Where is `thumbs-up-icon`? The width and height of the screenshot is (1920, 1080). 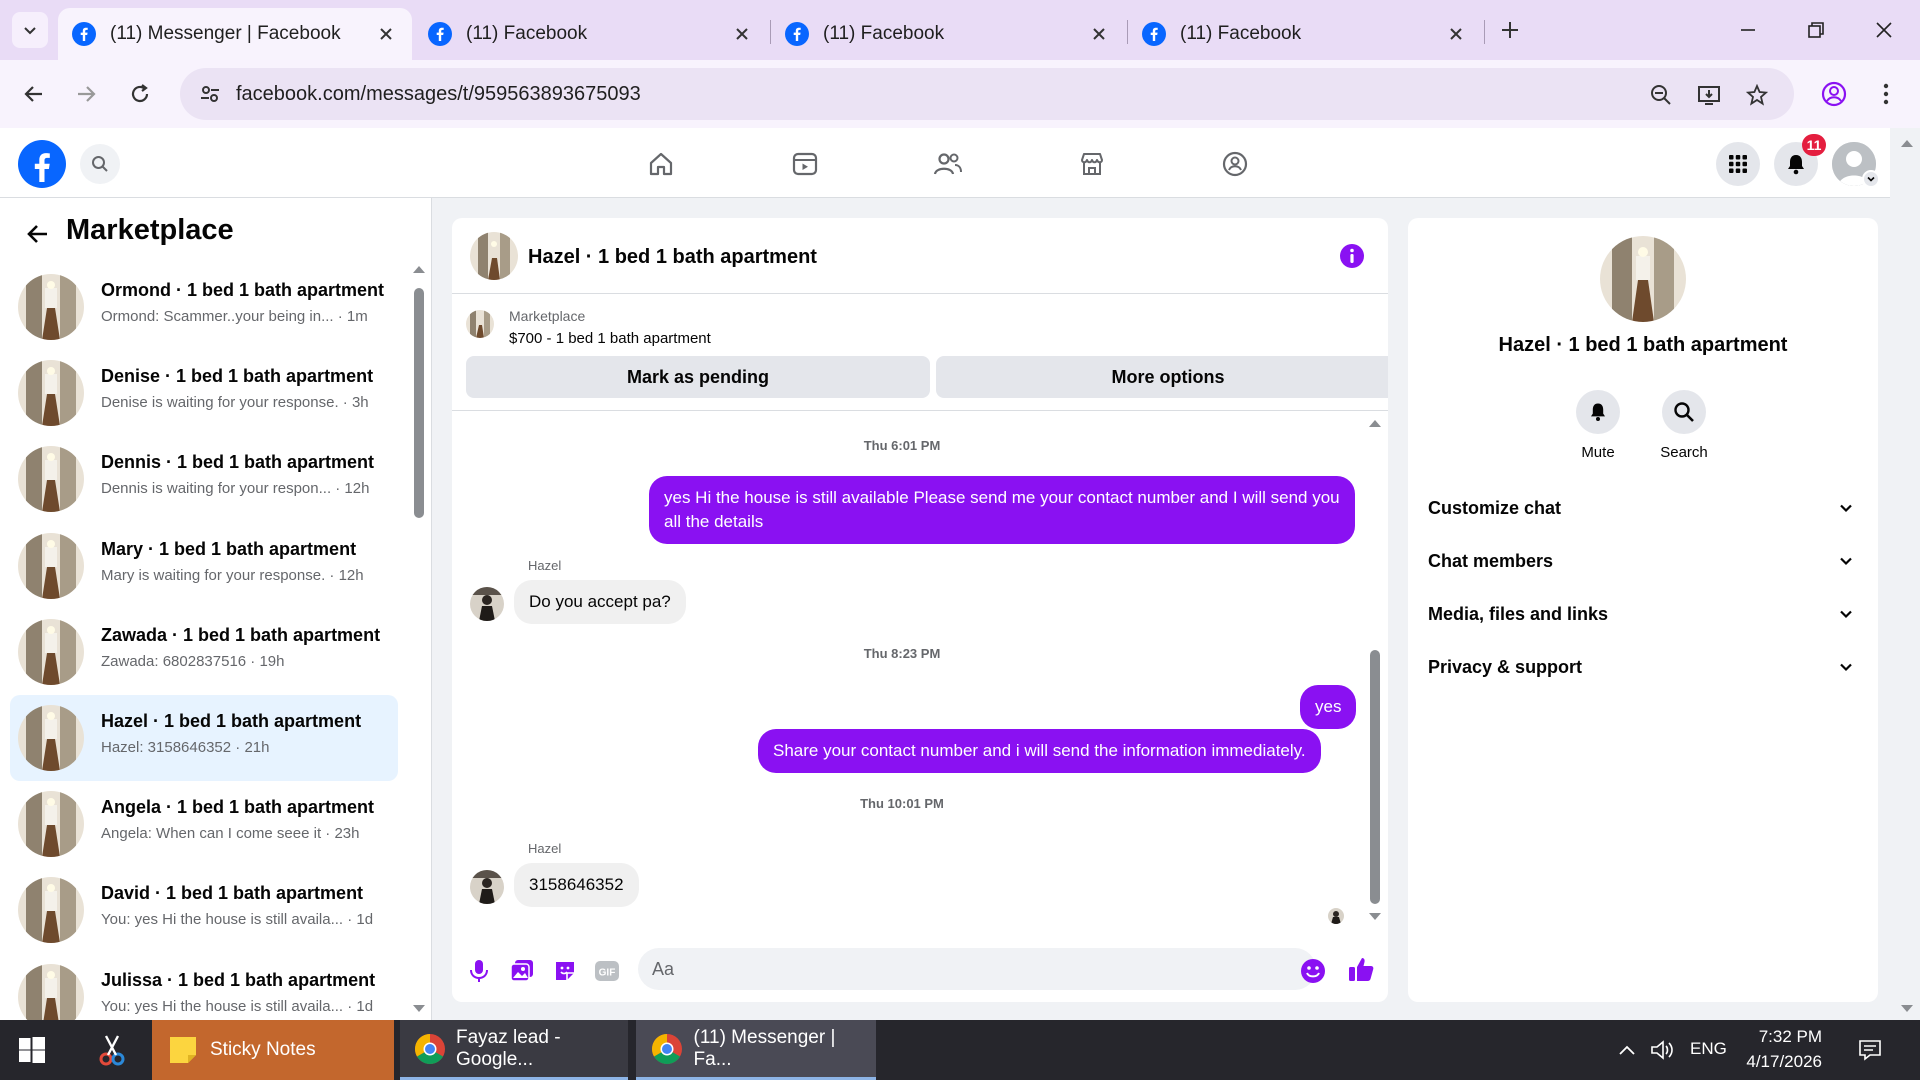
thumbs-up-icon is located at coordinates (1361, 969).